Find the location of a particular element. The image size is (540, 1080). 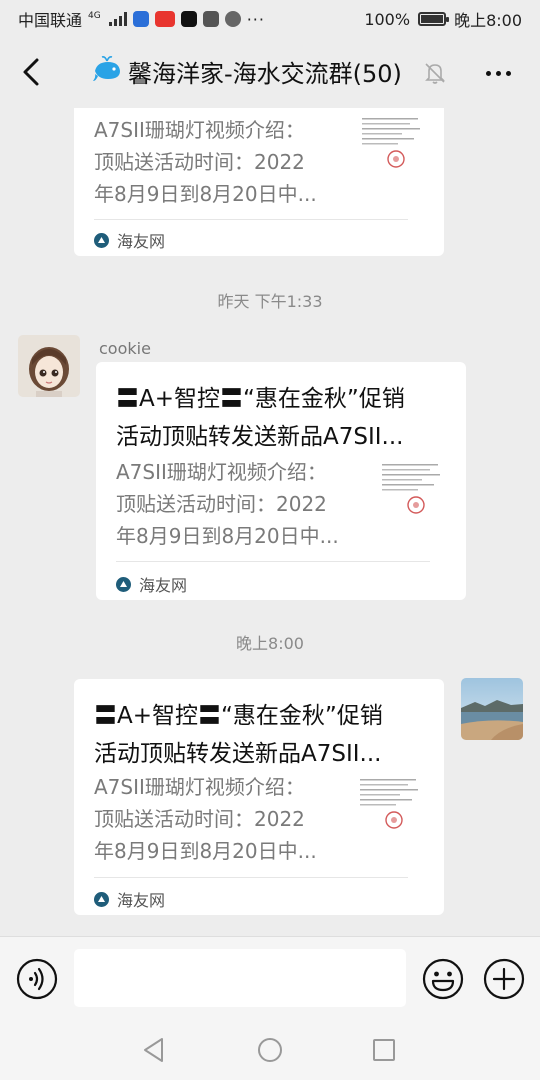

message-input is located at coordinates (240, 978).